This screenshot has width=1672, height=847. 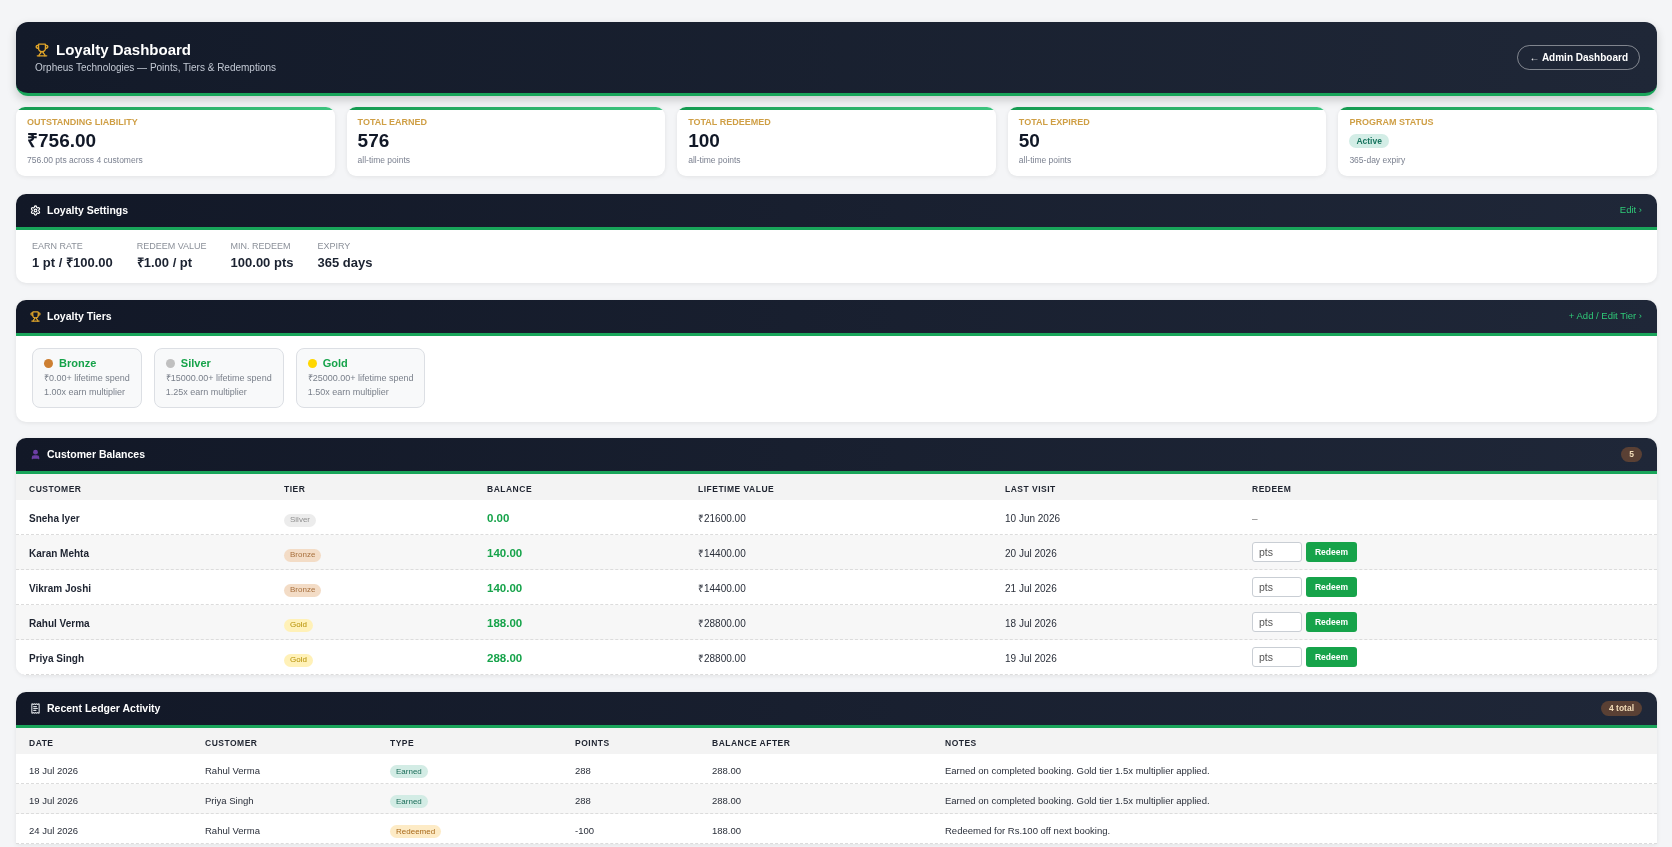 What do you see at coordinates (104, 708) in the screenshot?
I see `panel-title: Recent Ledger Activity` at bounding box center [104, 708].